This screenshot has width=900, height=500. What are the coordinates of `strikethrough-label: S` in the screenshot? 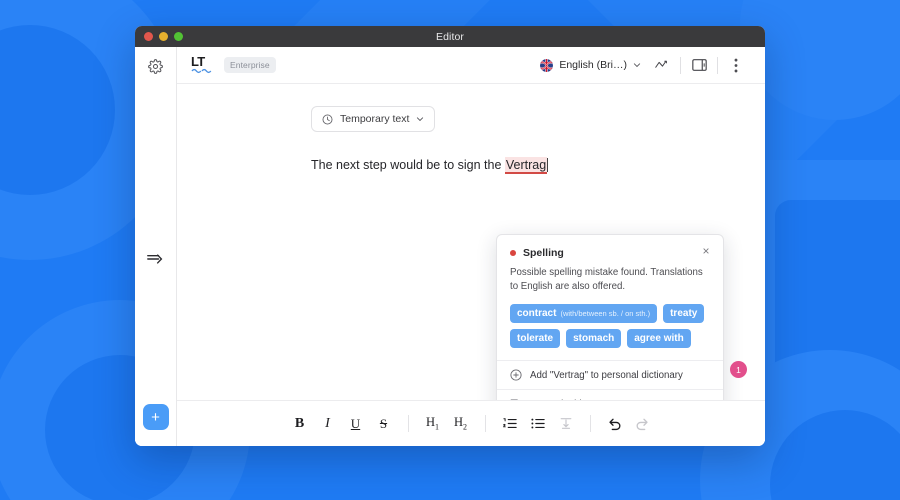 It's located at (383, 423).